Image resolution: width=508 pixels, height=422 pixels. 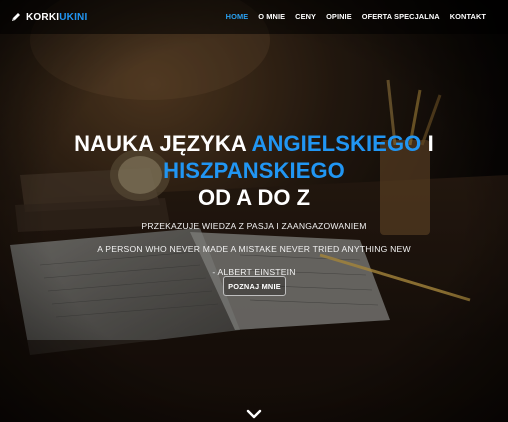 I want to click on pencil-icon, so click(x=16, y=17).